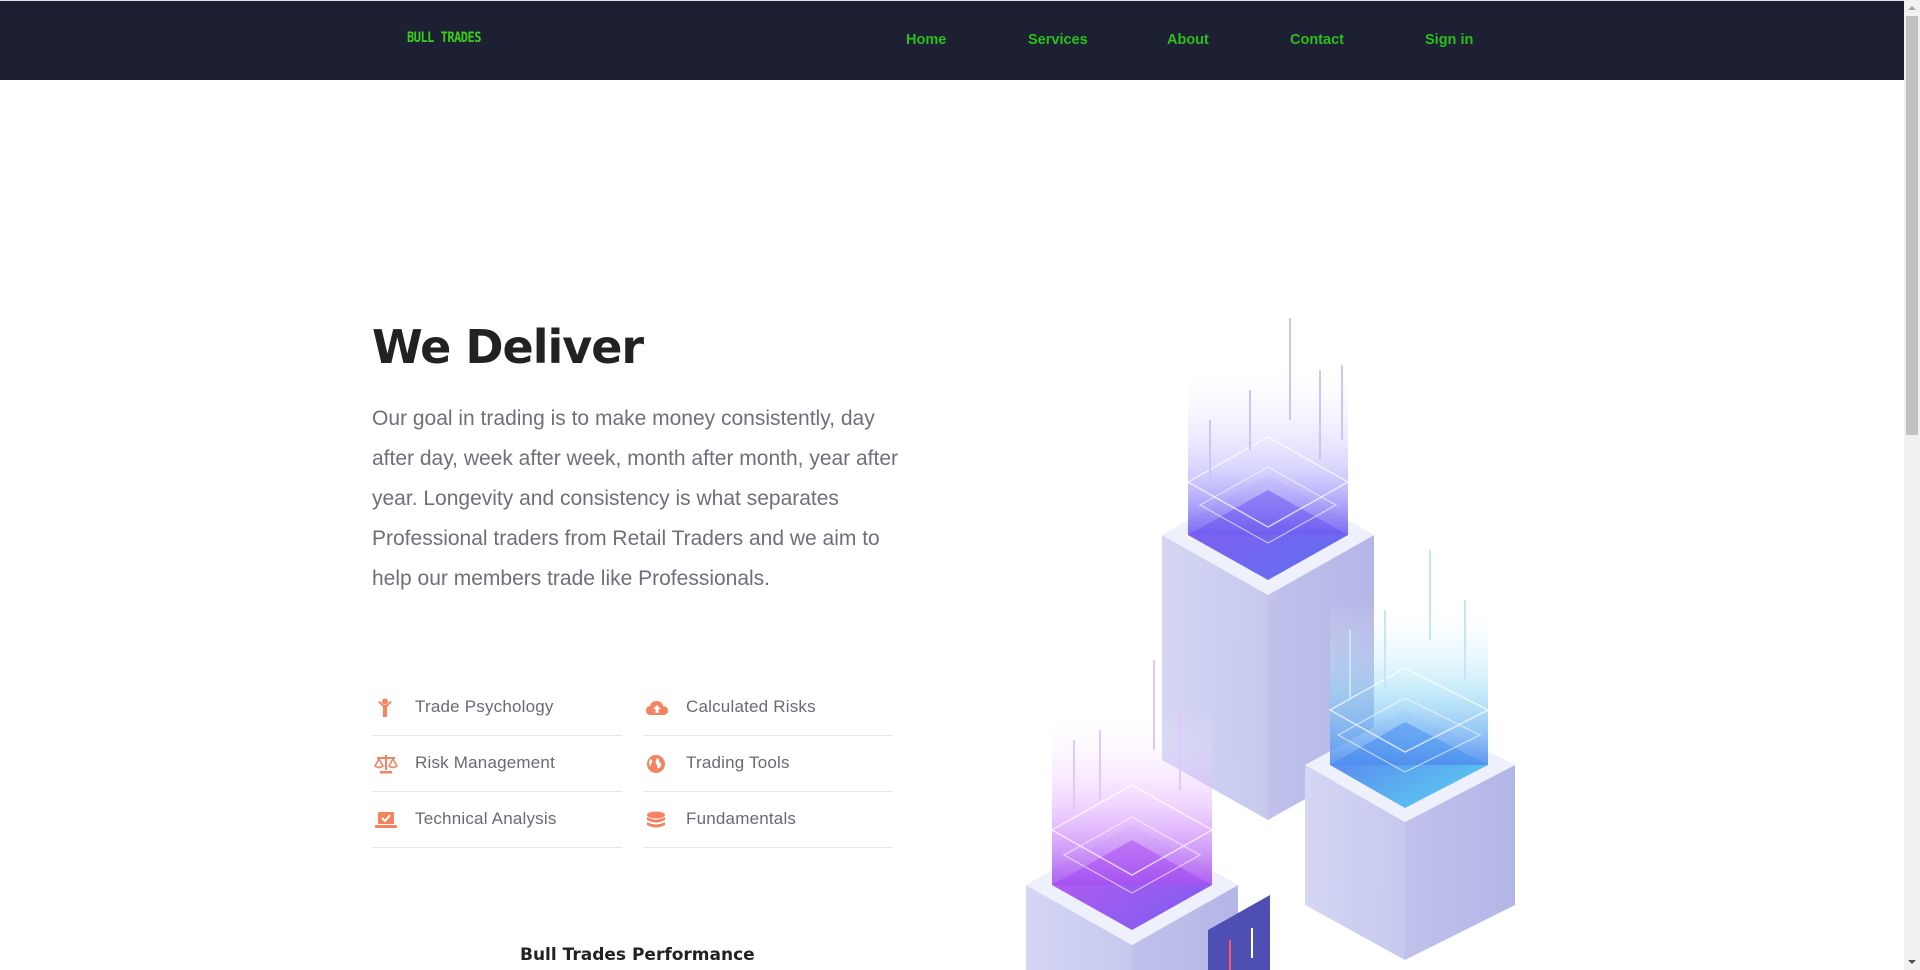 This screenshot has width=1920, height=970. What do you see at coordinates (485, 762) in the screenshot?
I see `feature-label: Risk Management` at bounding box center [485, 762].